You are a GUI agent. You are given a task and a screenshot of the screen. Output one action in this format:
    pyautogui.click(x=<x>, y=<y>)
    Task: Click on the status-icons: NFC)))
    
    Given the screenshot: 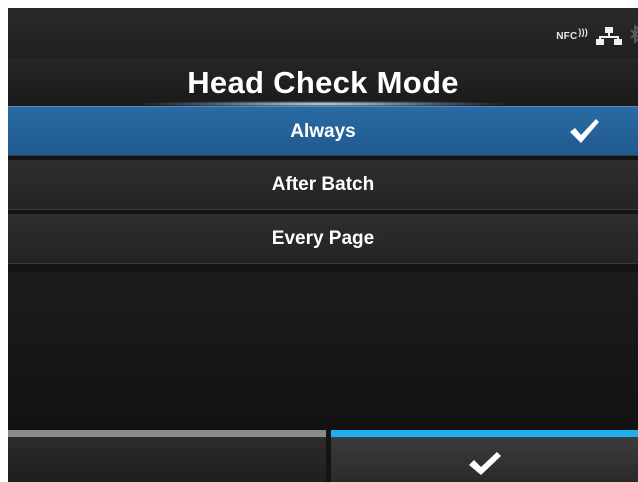 What is the action you would take?
    pyautogui.click(x=597, y=36)
    